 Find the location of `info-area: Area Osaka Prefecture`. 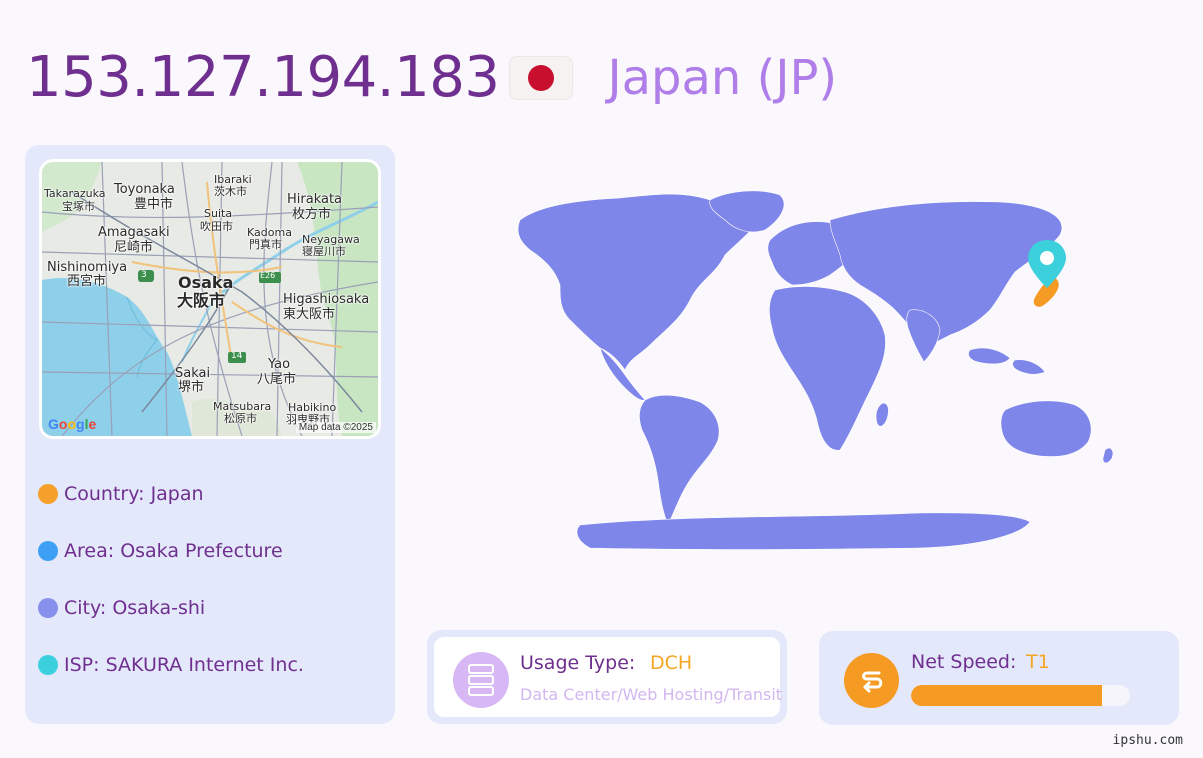

info-area: Area Osaka Prefecture is located at coordinates (171, 550).